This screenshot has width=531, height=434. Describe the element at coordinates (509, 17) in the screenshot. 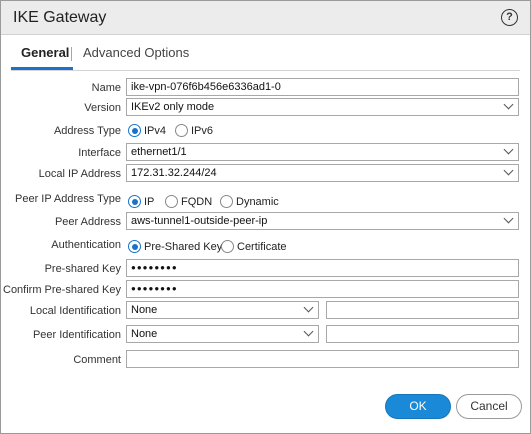

I see `help-icon: ?` at that location.